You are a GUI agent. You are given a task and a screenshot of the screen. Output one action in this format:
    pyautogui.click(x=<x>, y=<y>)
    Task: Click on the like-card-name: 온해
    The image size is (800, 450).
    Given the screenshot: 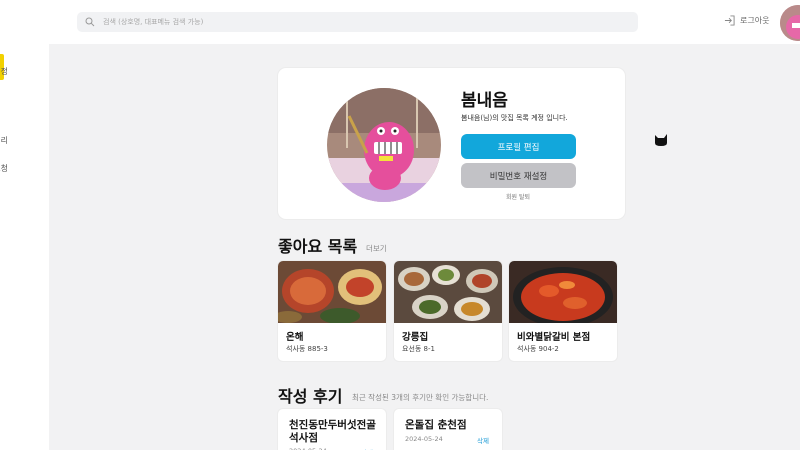 What is the action you would take?
    pyautogui.click(x=295, y=337)
    